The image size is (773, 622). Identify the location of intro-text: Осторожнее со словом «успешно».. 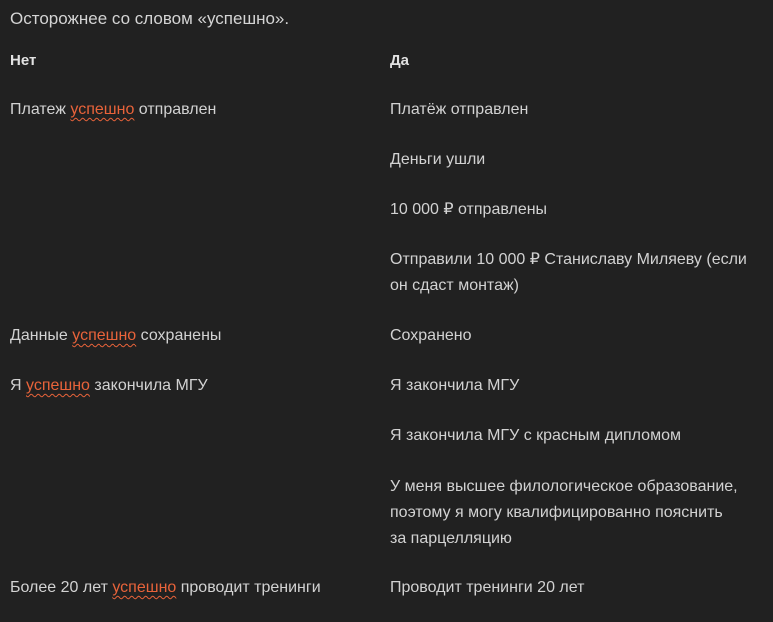
(150, 18).